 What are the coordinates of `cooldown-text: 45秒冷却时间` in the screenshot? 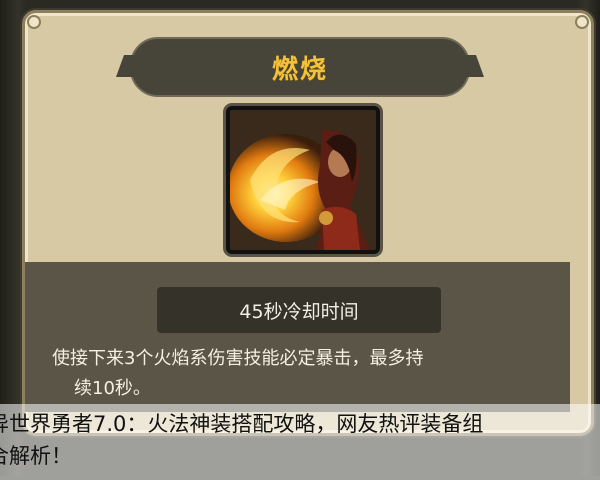 It's located at (299, 311).